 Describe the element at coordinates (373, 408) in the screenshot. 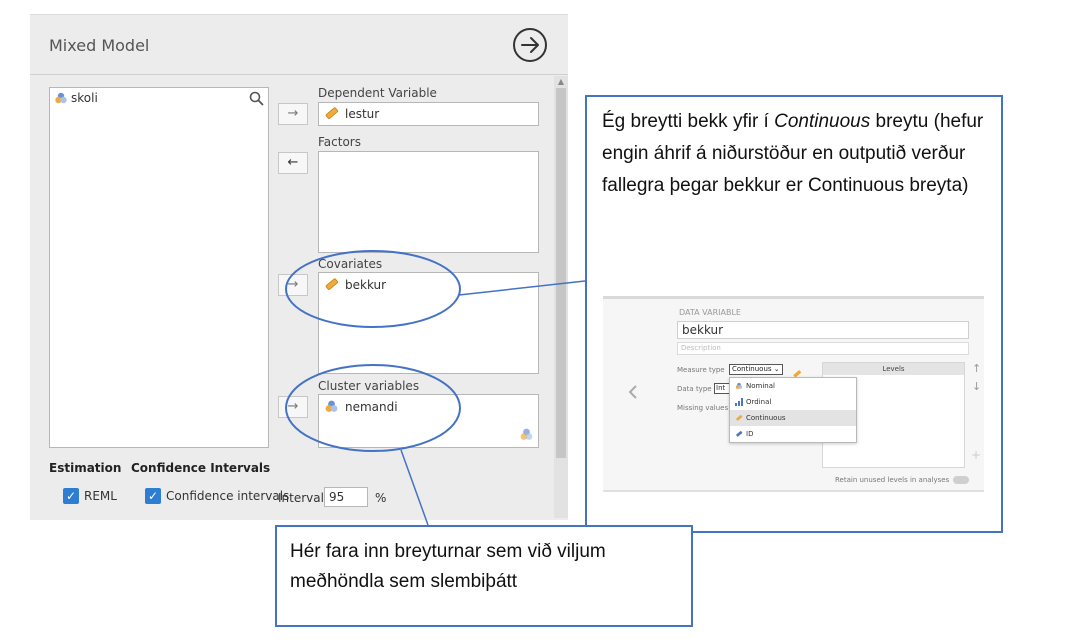

I see `cluster-highlight-ellipse` at that location.